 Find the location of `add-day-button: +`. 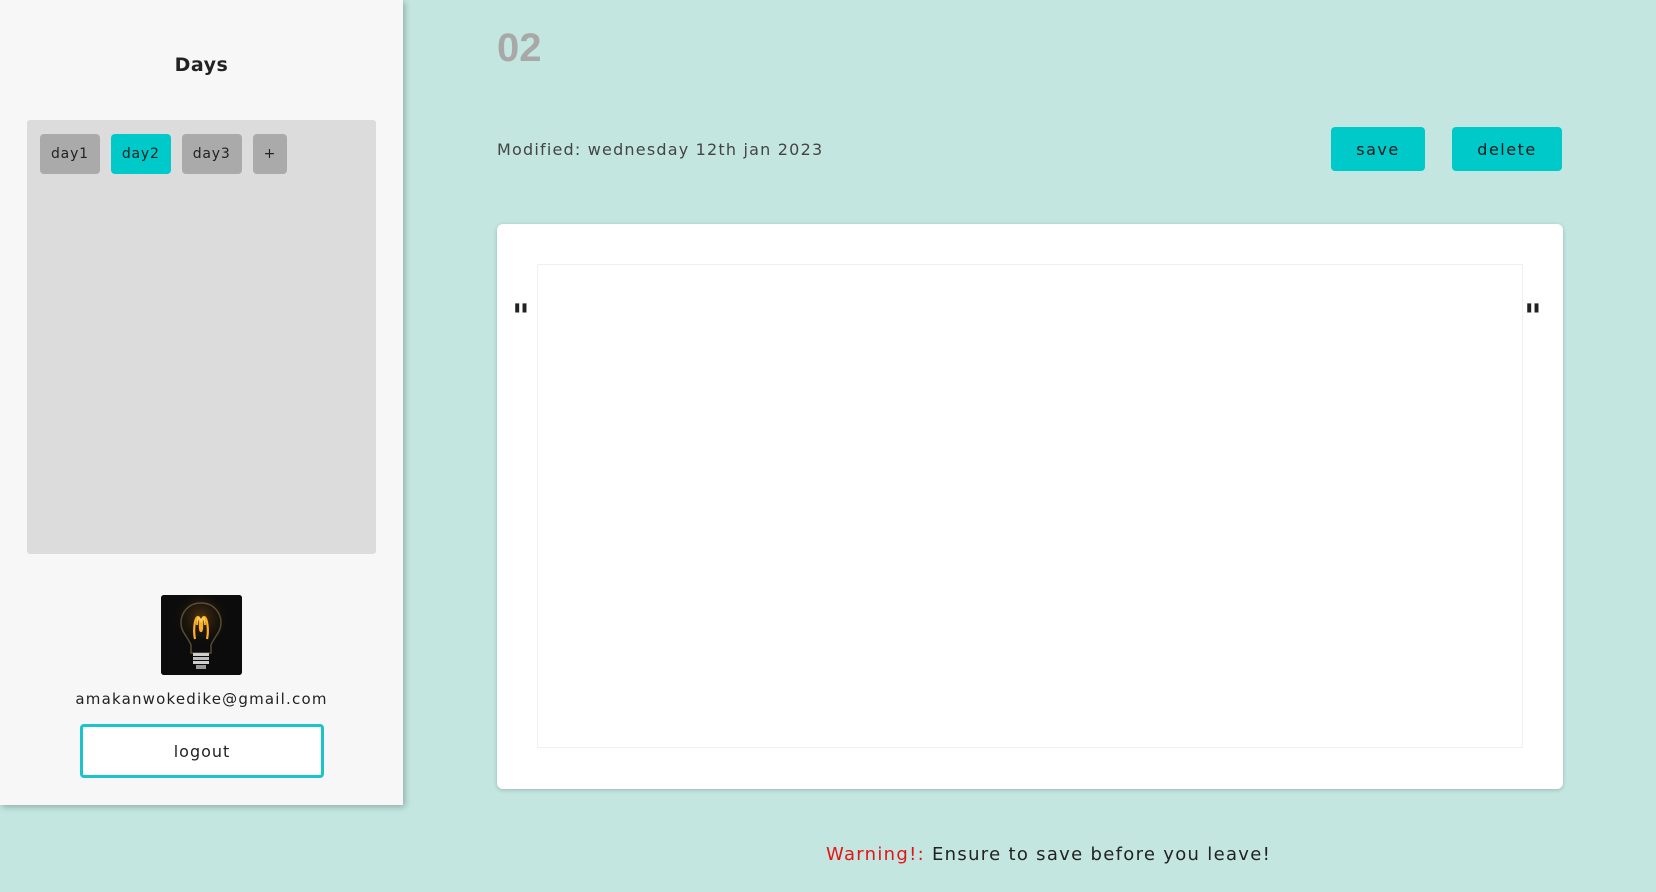

add-day-button: + is located at coordinates (270, 154).